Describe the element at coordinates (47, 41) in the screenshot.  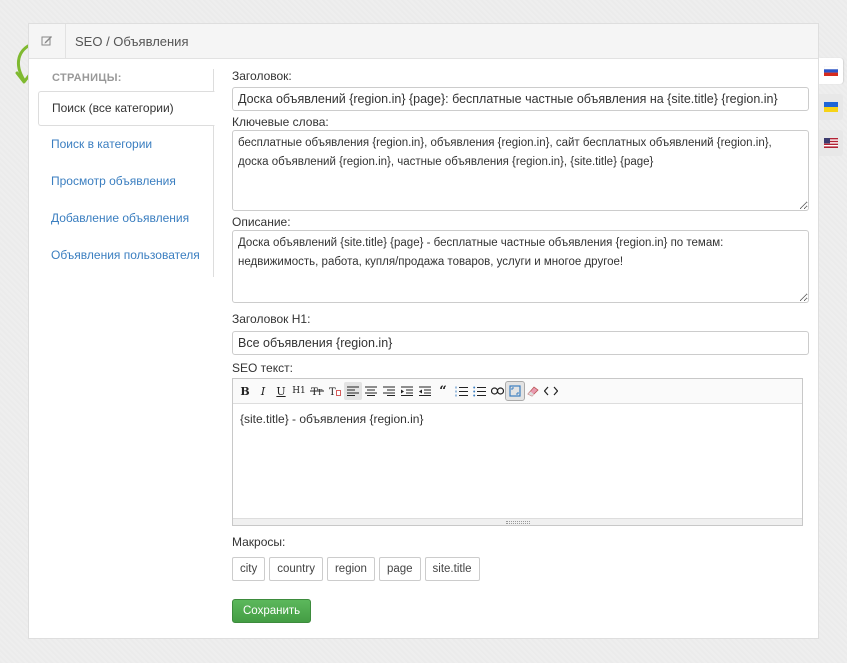
I see `edit-icon` at that location.